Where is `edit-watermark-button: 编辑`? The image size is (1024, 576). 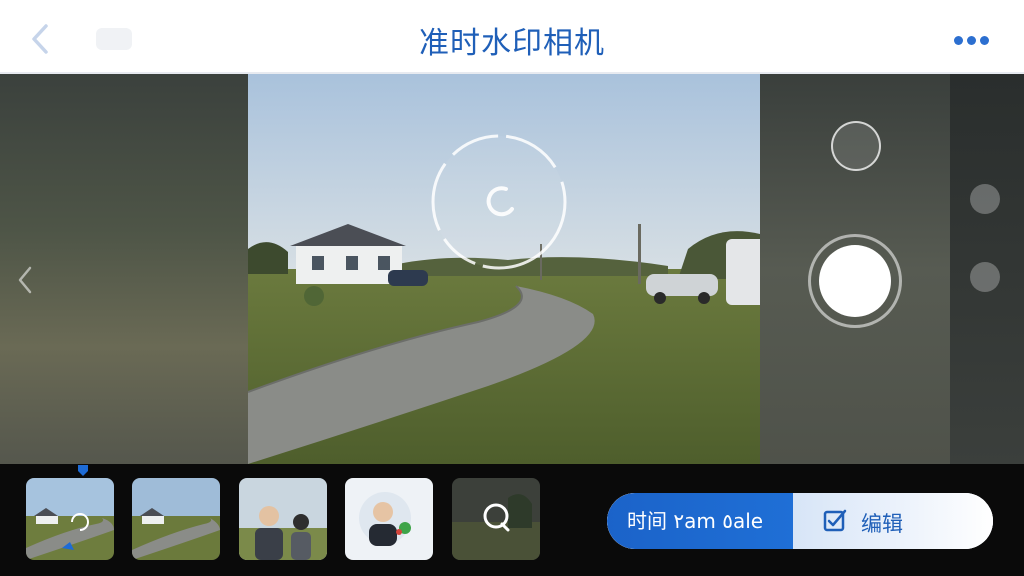 edit-watermark-button: 编辑 is located at coordinates (893, 521).